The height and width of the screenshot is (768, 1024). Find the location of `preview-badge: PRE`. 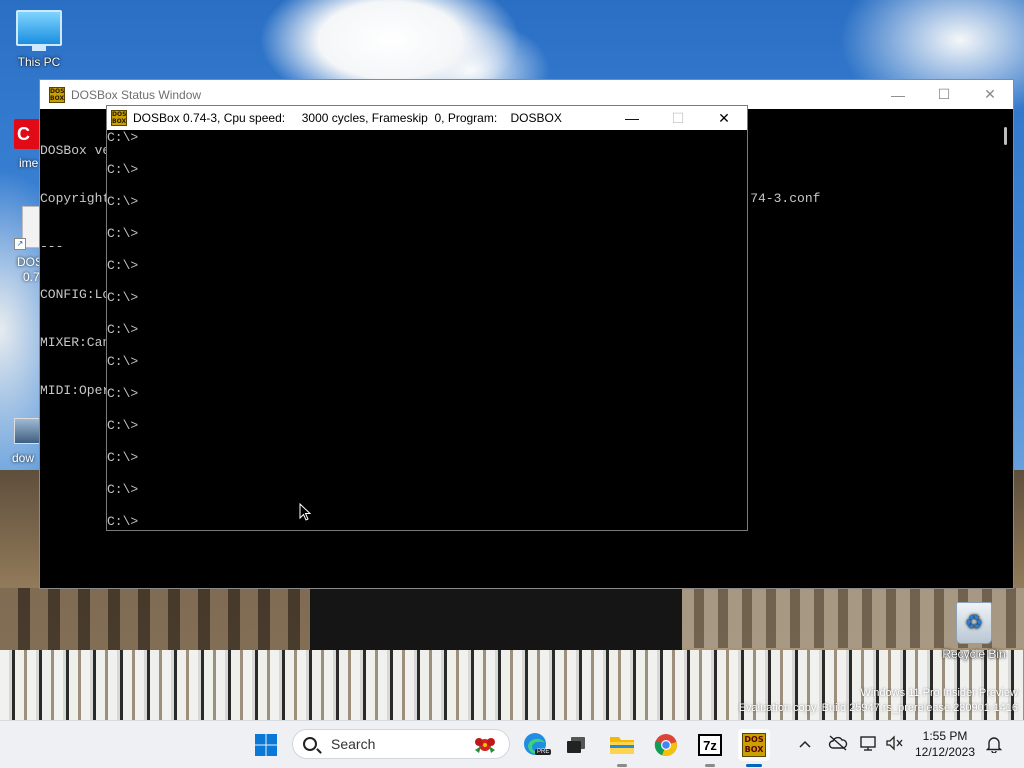

preview-badge: PRE is located at coordinates (543, 752).